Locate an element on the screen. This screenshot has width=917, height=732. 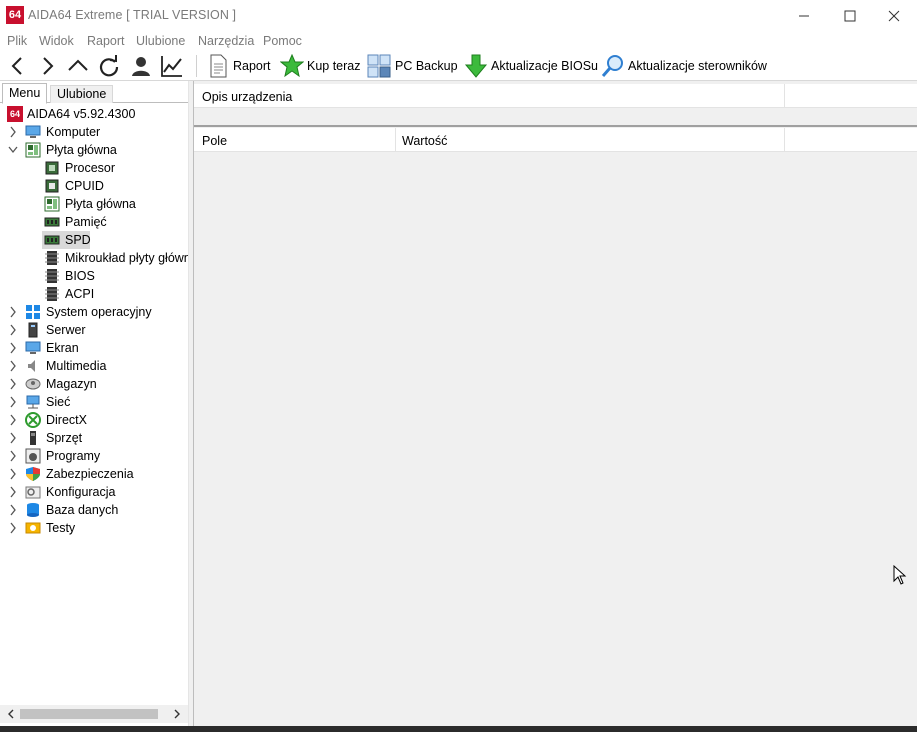
minimize-button is located at coordinates (804, 15).